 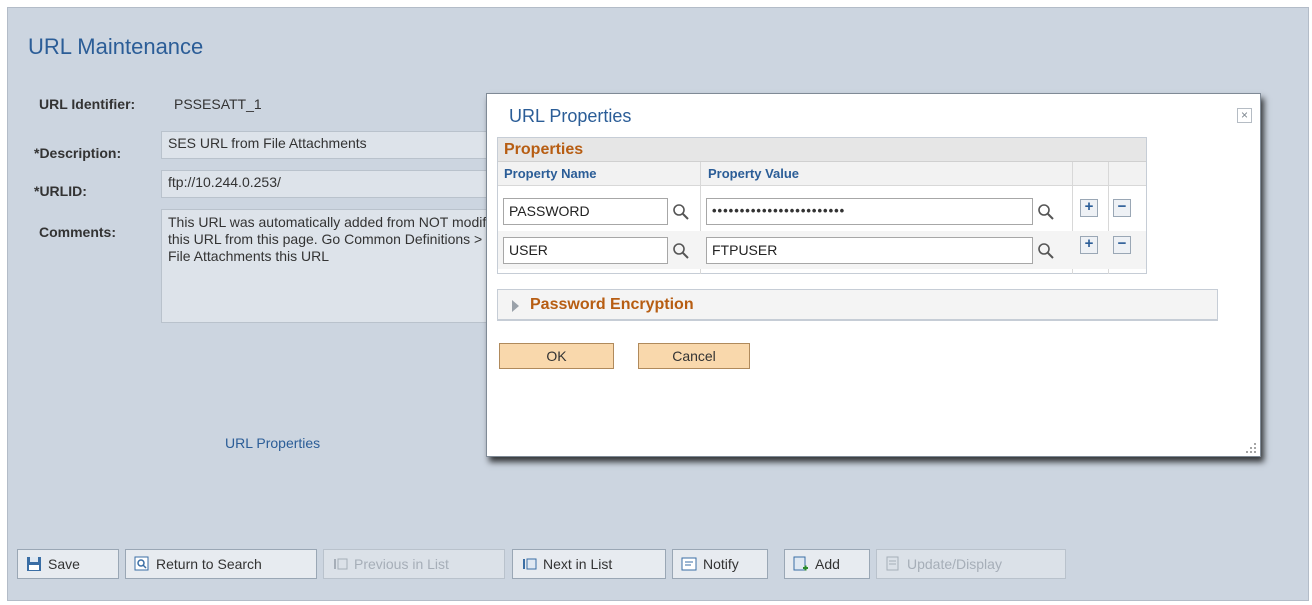 What do you see at coordinates (857, 305) in the screenshot?
I see `password-encryption-section: Password Encryption` at bounding box center [857, 305].